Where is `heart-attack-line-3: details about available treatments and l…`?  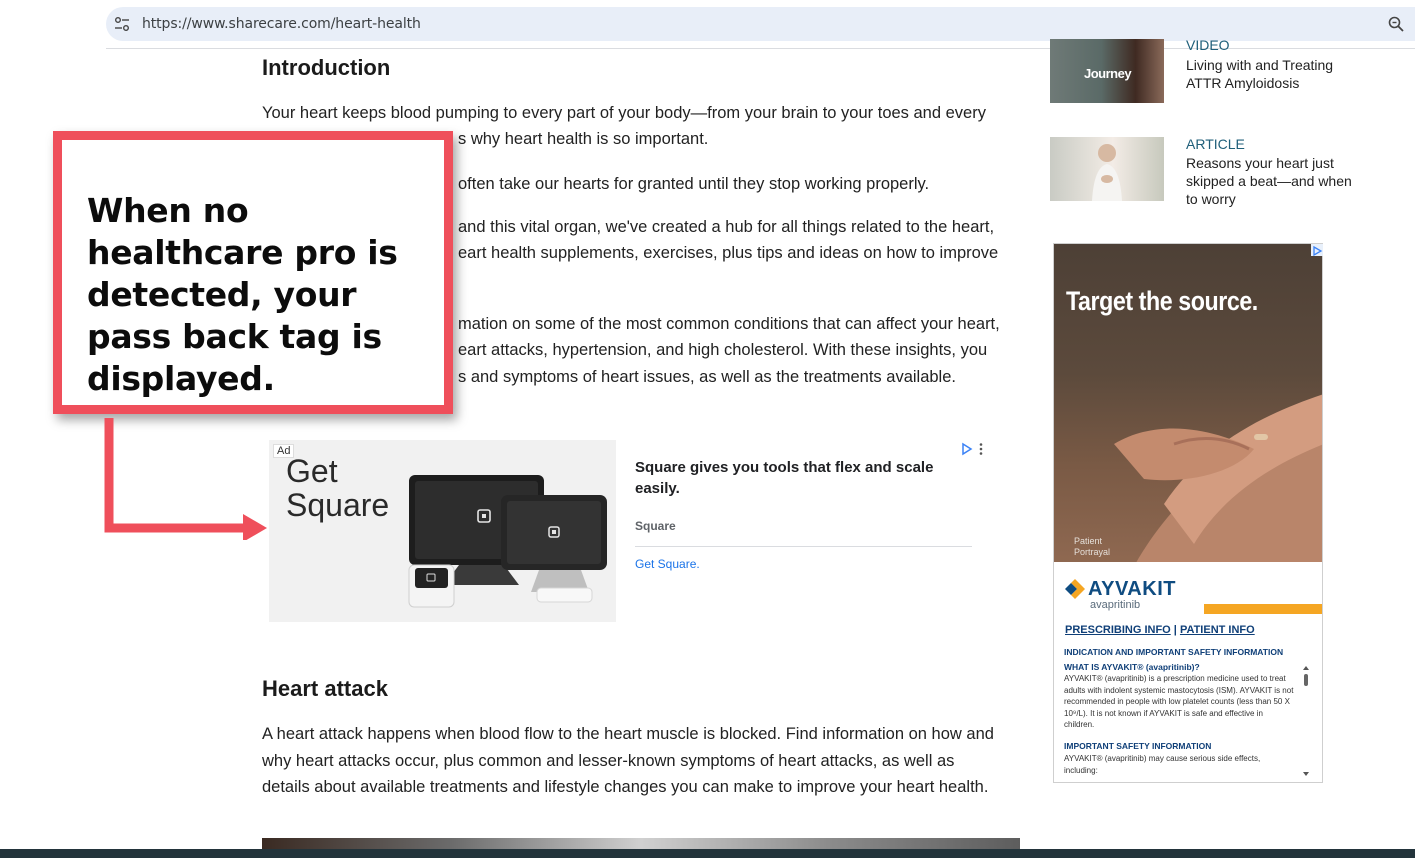
heart-attack-line-3: details about available treatments and l… is located at coordinates (625, 787).